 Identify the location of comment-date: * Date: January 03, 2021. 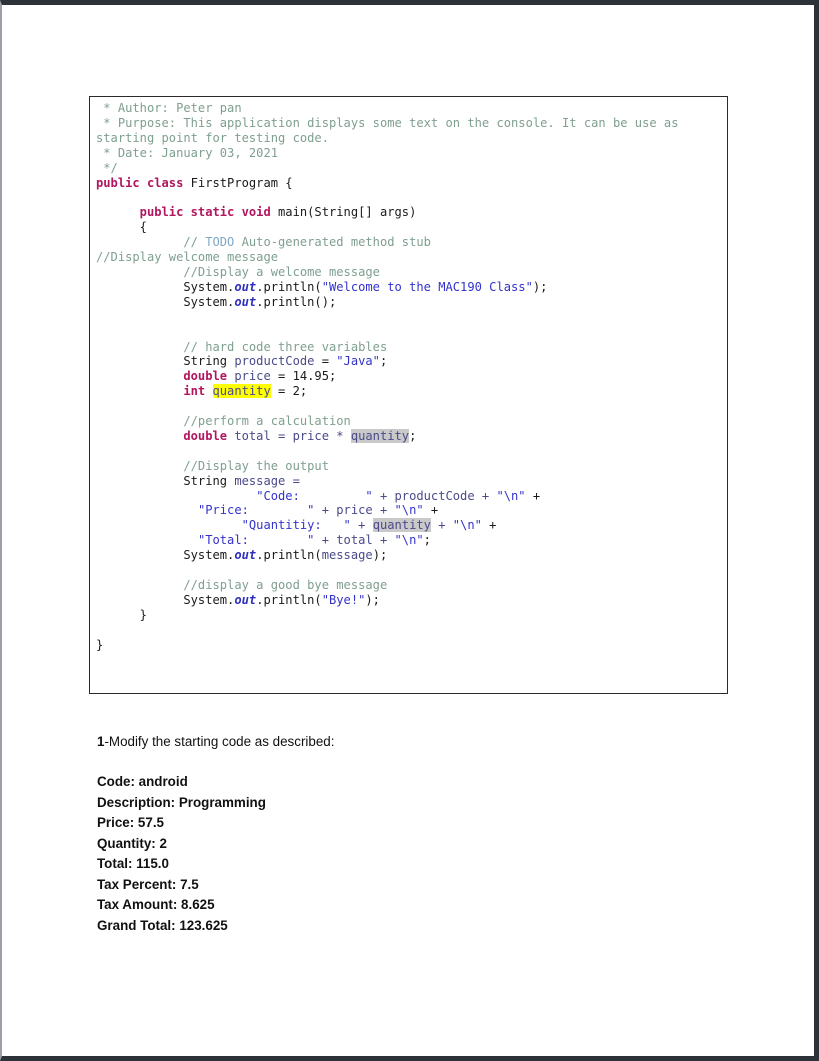
(187, 152).